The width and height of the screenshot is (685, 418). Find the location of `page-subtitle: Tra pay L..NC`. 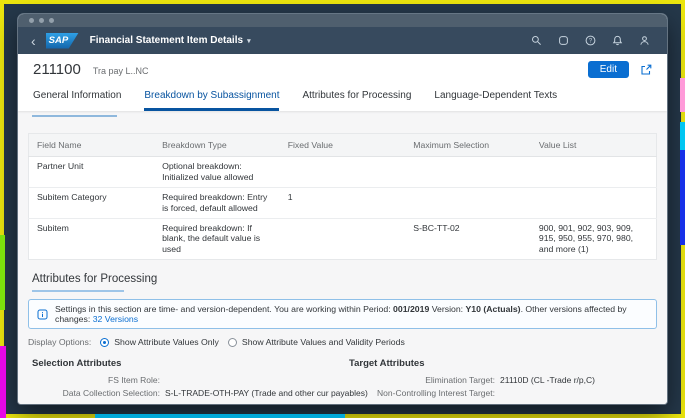

page-subtitle: Tra pay L..NC is located at coordinates (120, 71).